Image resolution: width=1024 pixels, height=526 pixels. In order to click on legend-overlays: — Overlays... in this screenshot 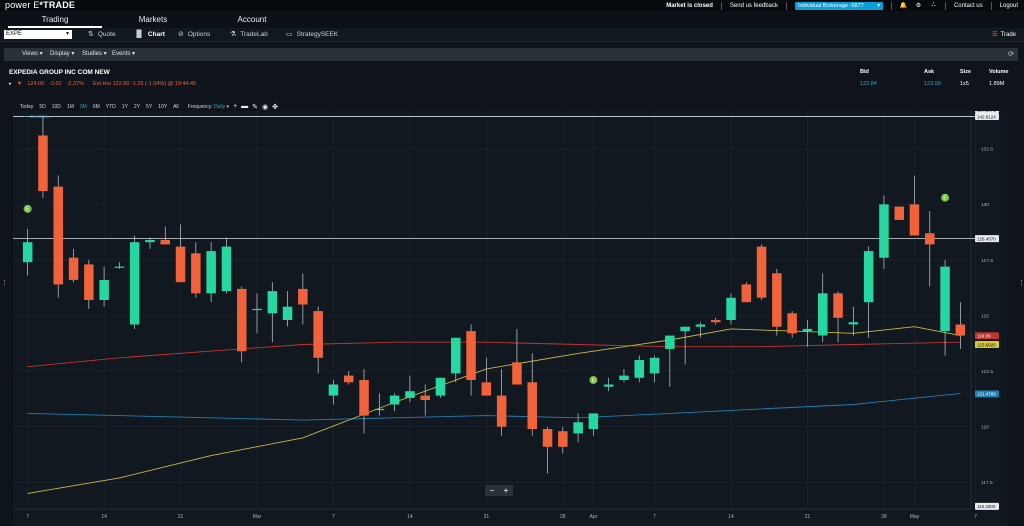, I will do `click(37, 116)`.